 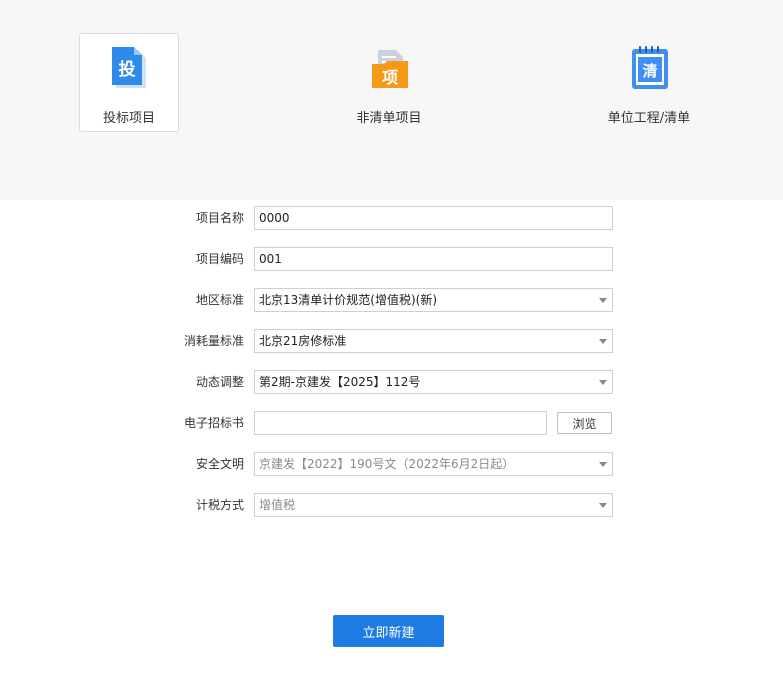 What do you see at coordinates (348, 300) in the screenshot?
I see `region-standard-value: 北京13清单计价规范(增值税)(新)` at bounding box center [348, 300].